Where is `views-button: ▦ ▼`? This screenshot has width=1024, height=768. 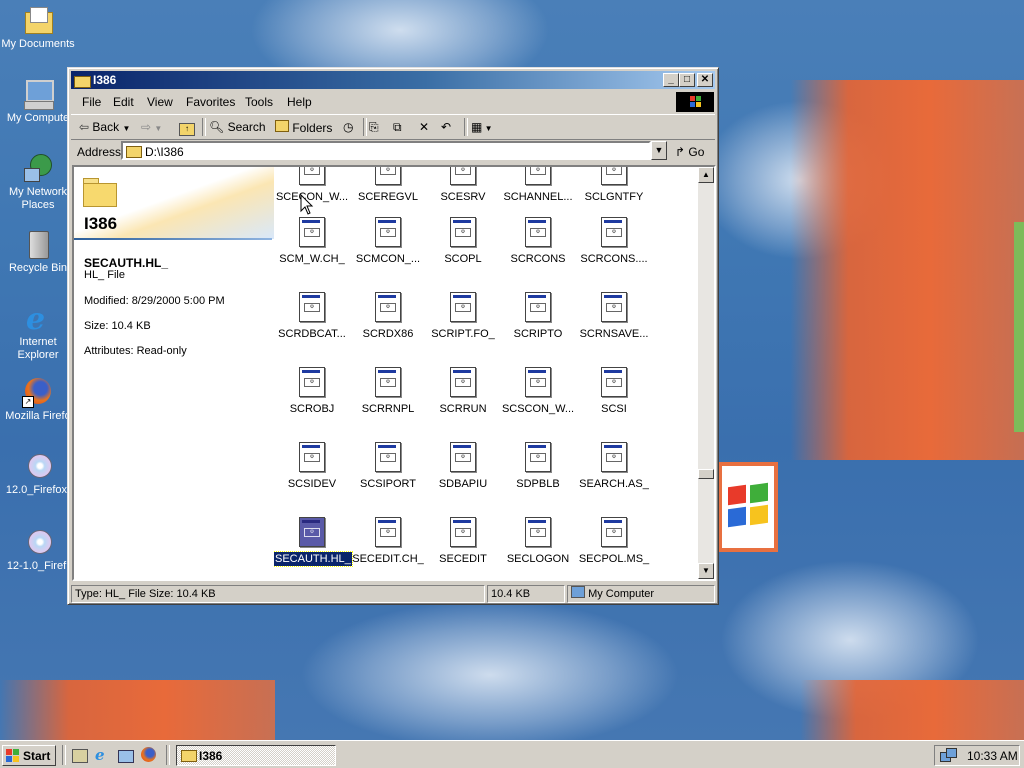
views-button: ▦ ▼ is located at coordinates (481, 127).